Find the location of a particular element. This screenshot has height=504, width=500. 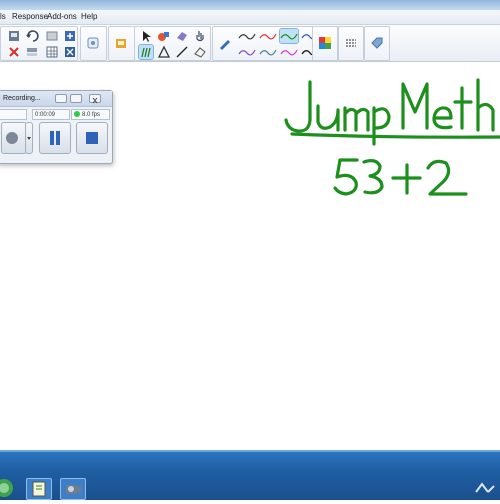

line-icon is located at coordinates (182, 52).